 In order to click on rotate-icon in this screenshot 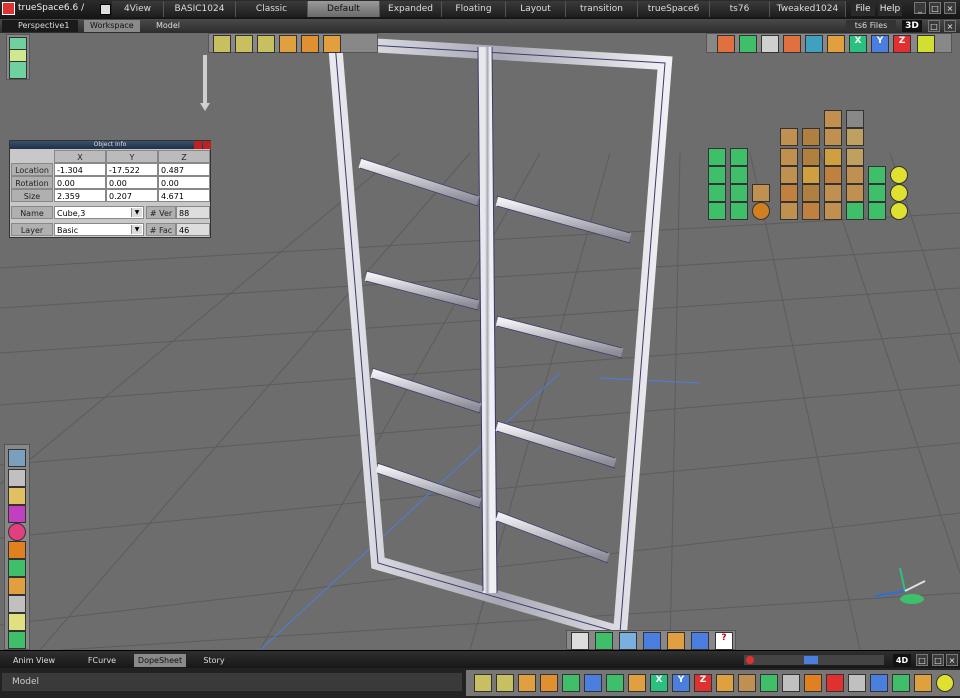, I will do `click(505, 683)`.